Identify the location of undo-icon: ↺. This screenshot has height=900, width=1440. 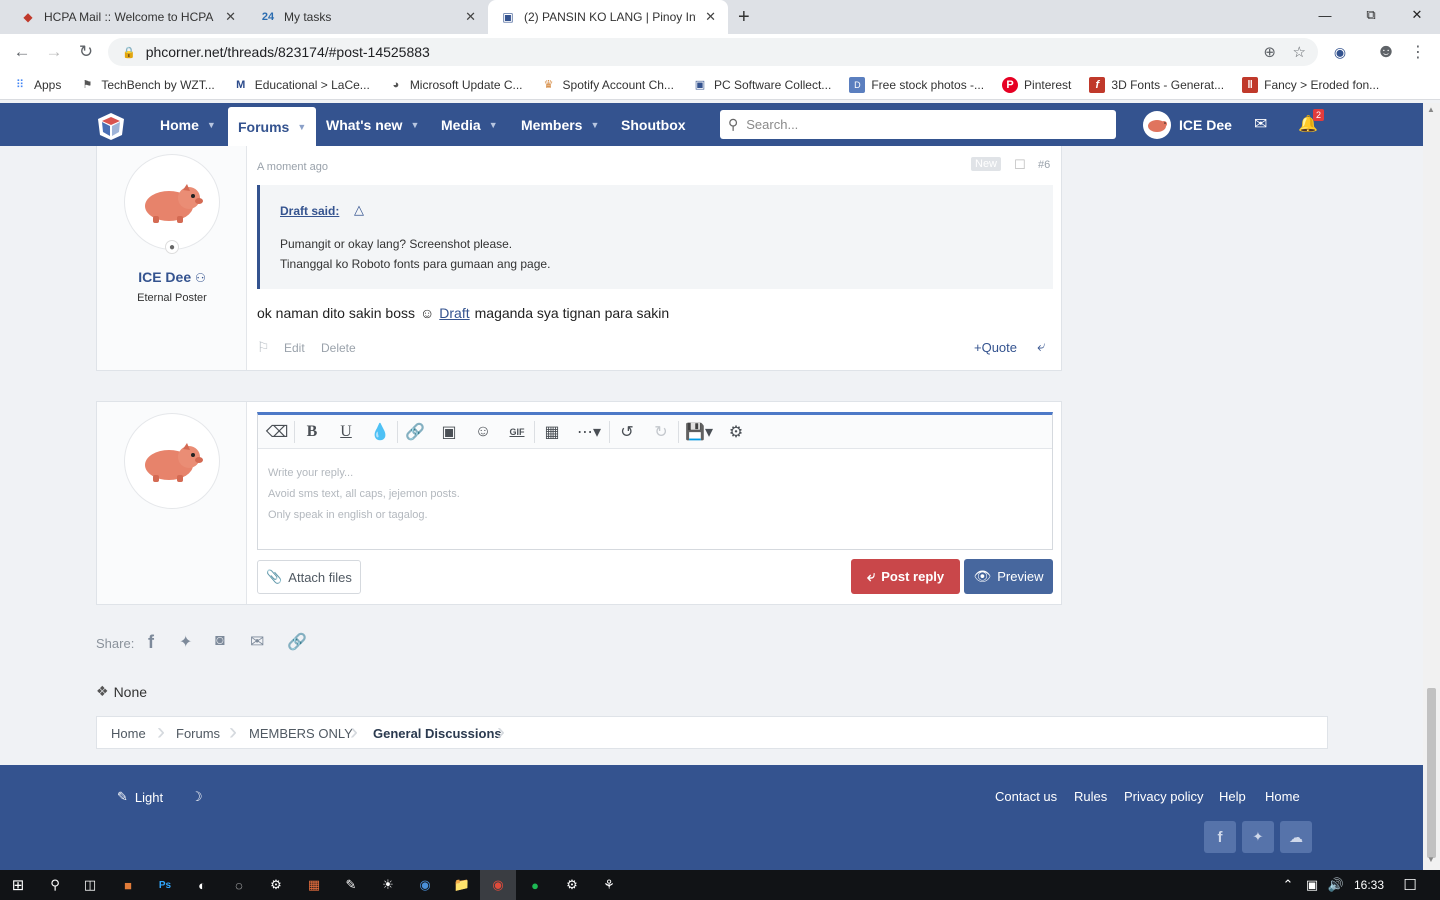
(627, 432).